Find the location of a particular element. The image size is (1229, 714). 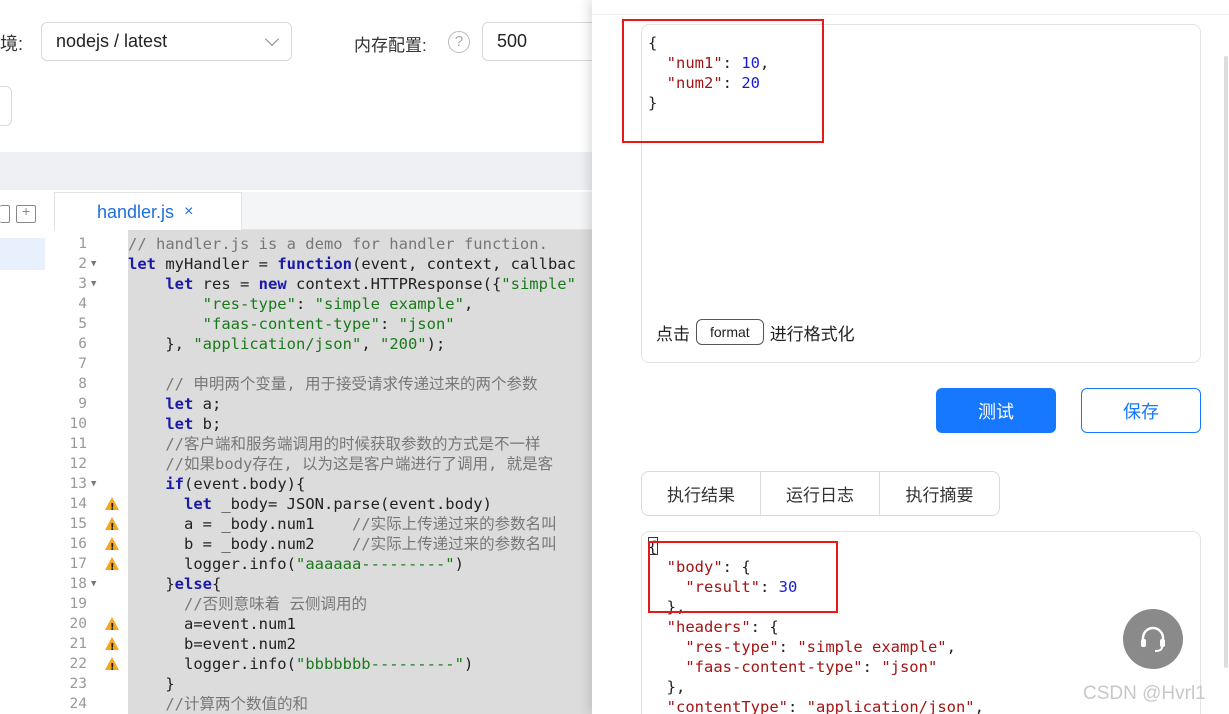

line-number: 23 is located at coordinates (78, 684).